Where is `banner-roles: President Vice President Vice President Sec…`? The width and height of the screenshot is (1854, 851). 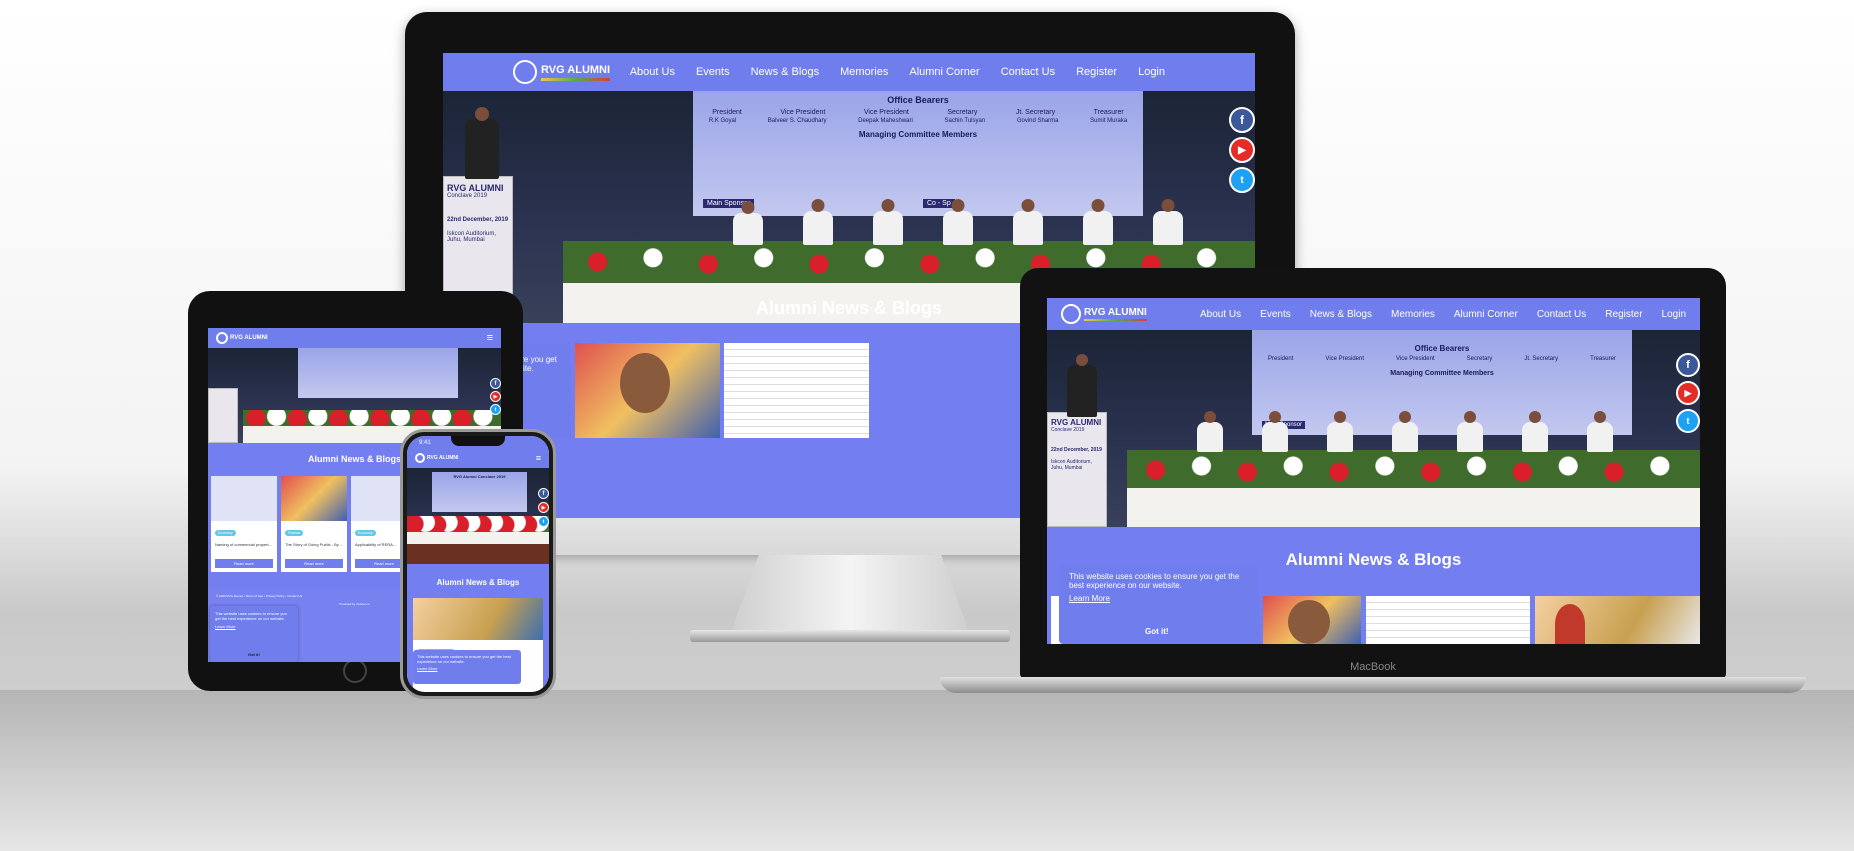 banner-roles: President Vice President Vice President Sec… is located at coordinates (1442, 359).